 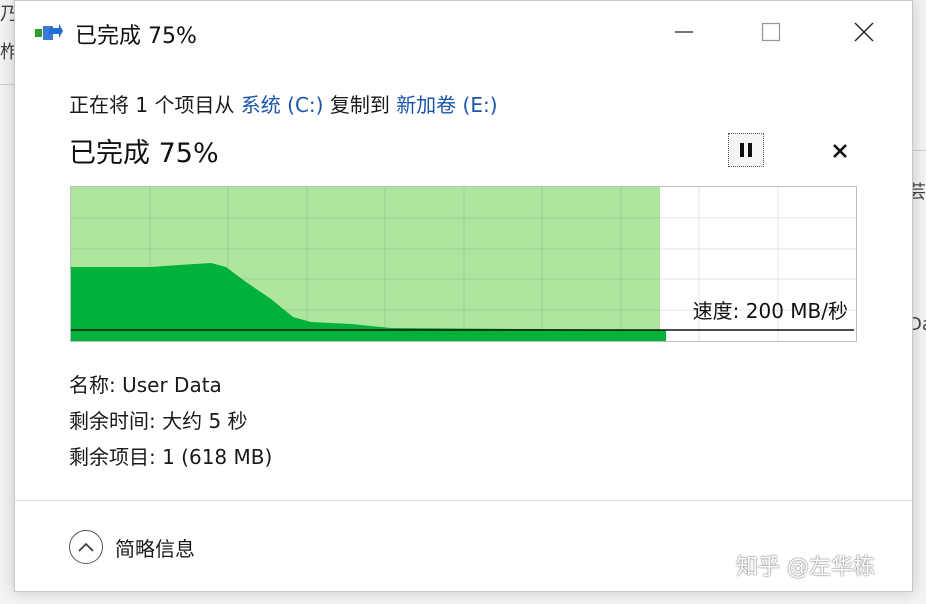 What do you see at coordinates (49, 32) in the screenshot?
I see `copy-arrow-icon` at bounding box center [49, 32].